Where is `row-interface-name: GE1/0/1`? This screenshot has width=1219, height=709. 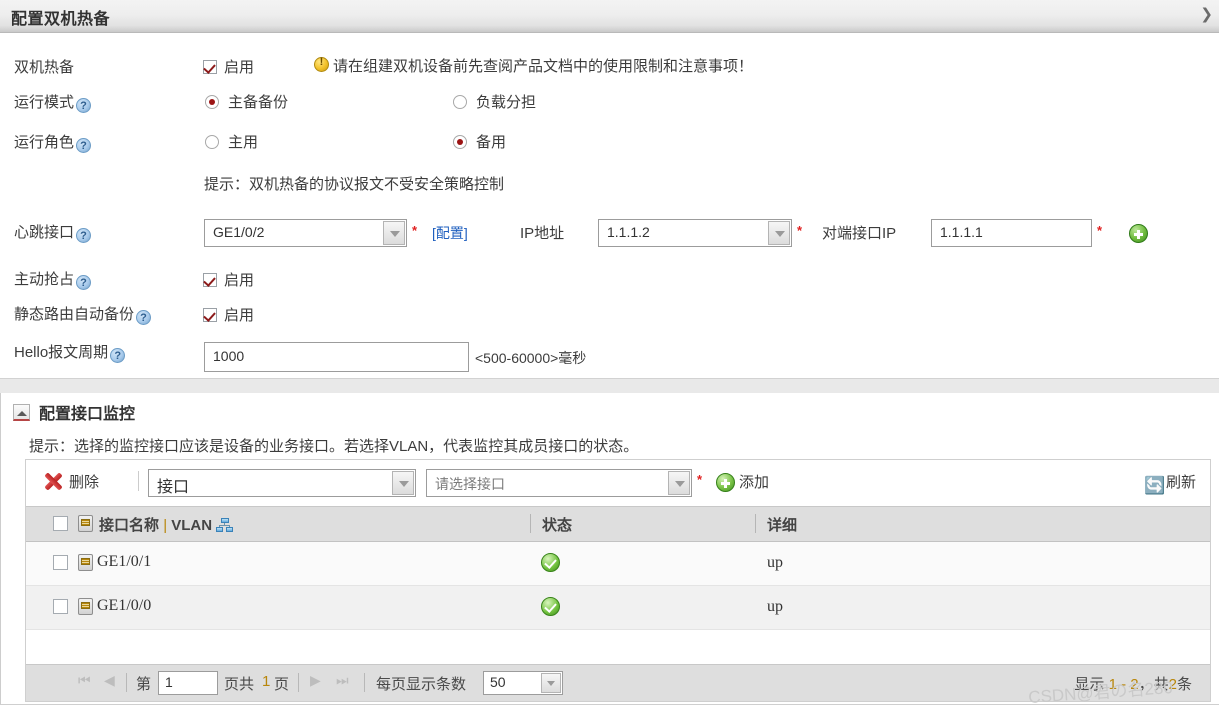 row-interface-name: GE1/0/1 is located at coordinates (124, 561).